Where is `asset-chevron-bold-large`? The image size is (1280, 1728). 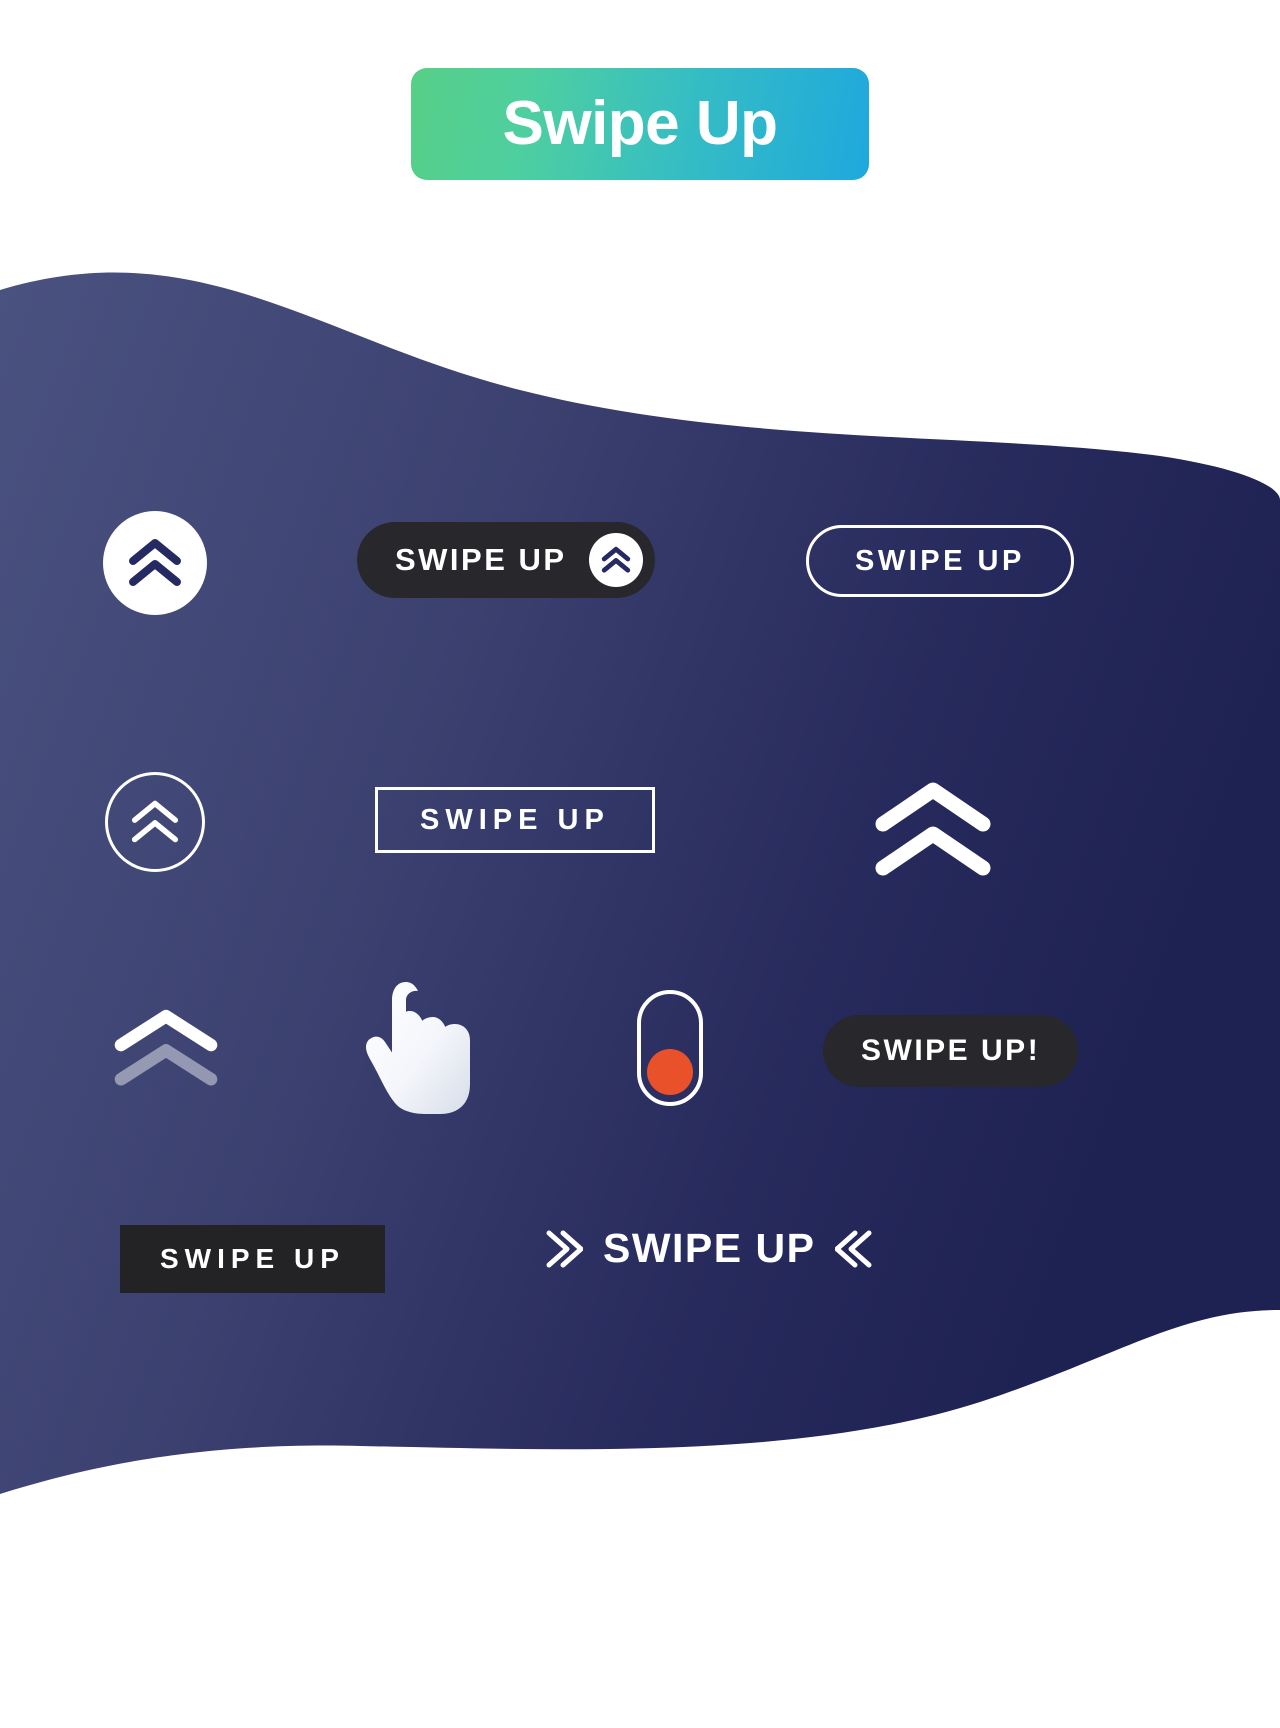 asset-chevron-bold-large is located at coordinates (933, 830).